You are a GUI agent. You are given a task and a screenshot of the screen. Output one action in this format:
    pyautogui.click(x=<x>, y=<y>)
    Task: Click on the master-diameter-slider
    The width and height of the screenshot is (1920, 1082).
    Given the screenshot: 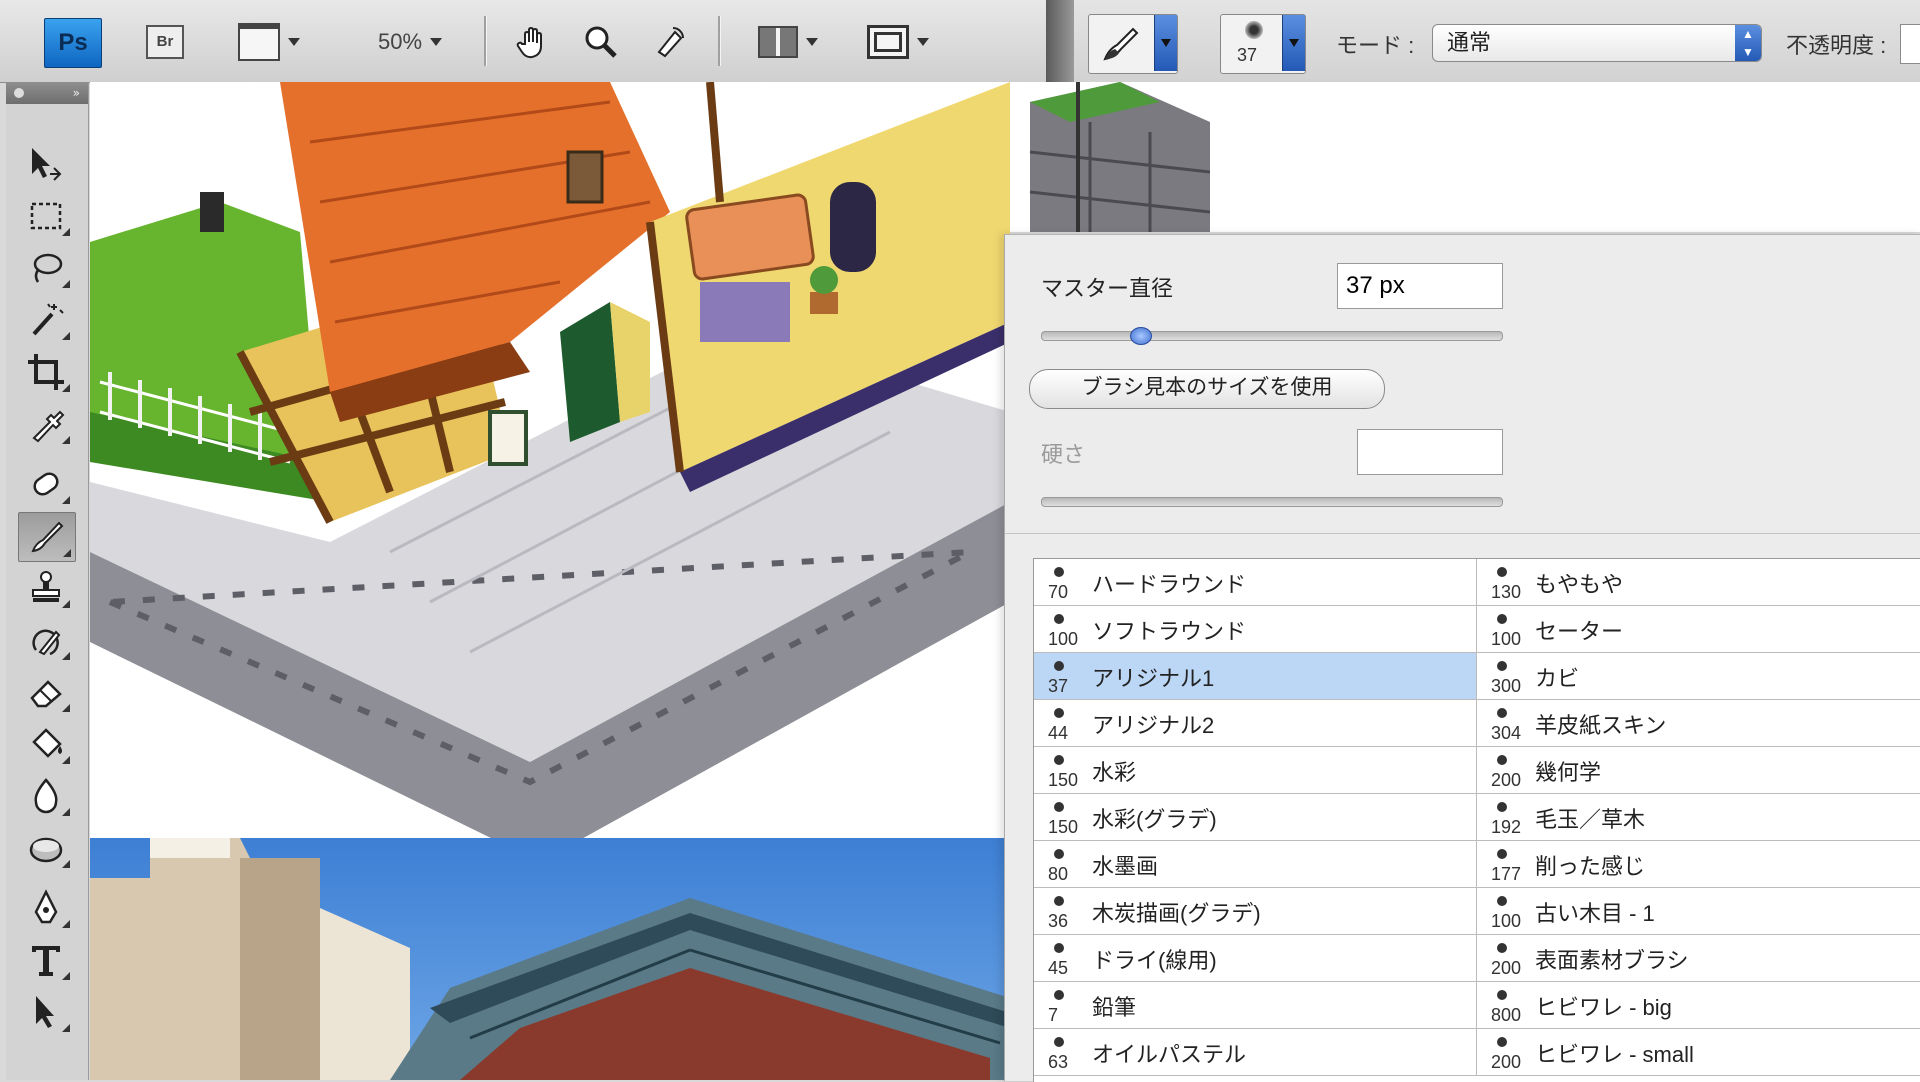 What is the action you would take?
    pyautogui.click(x=1272, y=336)
    